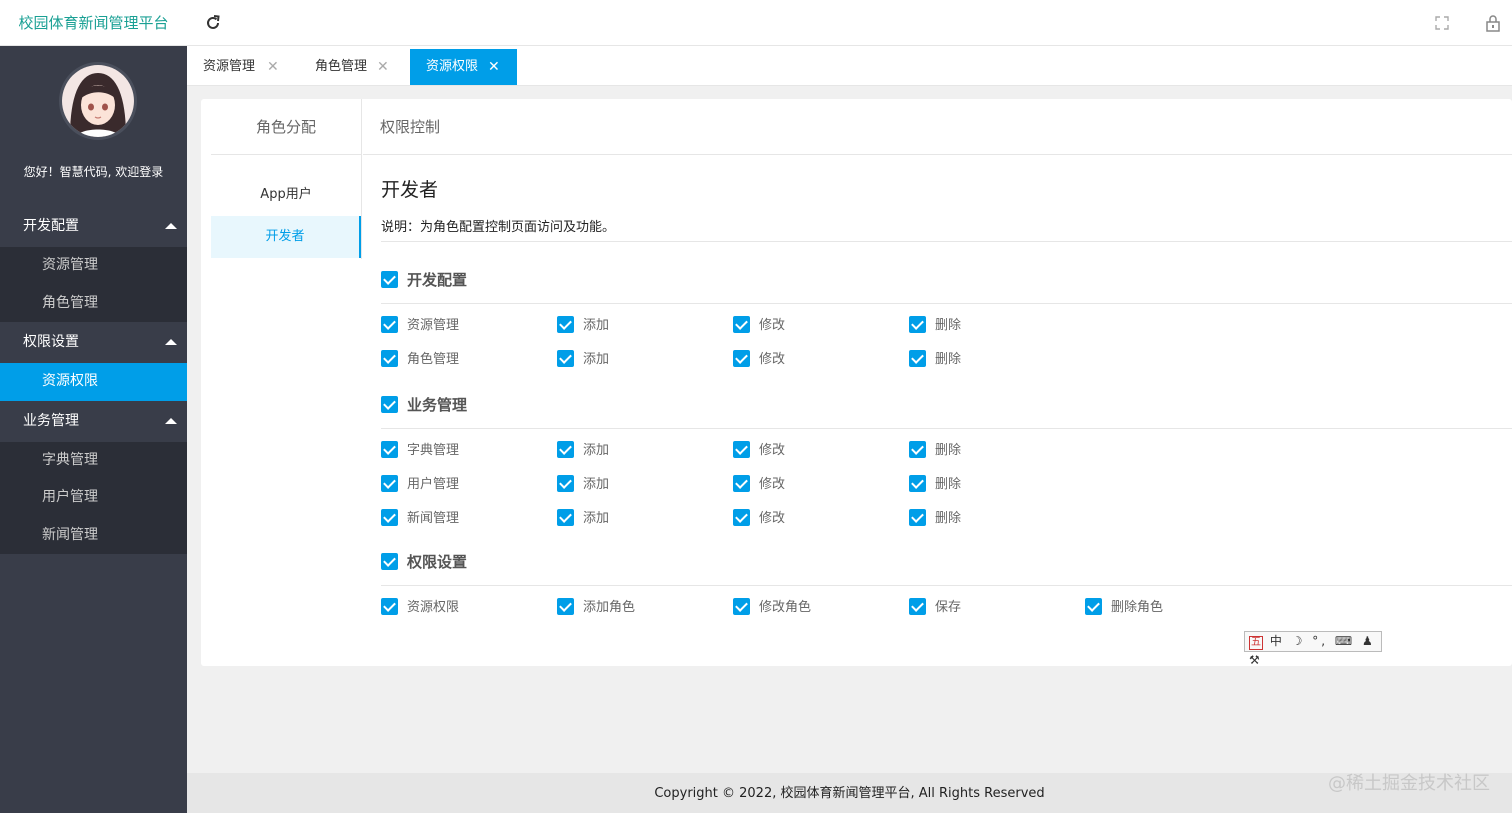 The height and width of the screenshot is (813, 1512). I want to click on role-title: 开发者, so click(410, 190).